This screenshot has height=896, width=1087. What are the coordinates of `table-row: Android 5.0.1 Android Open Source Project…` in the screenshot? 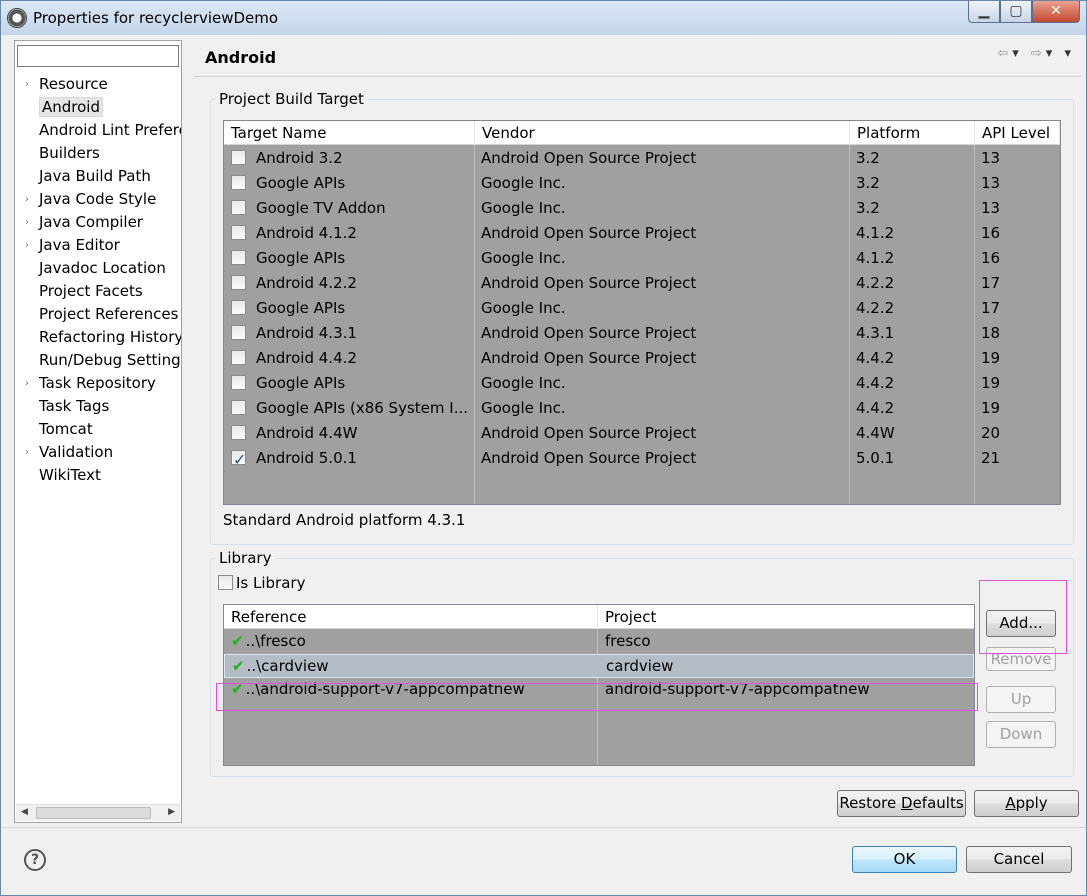 It's located at (642, 458).